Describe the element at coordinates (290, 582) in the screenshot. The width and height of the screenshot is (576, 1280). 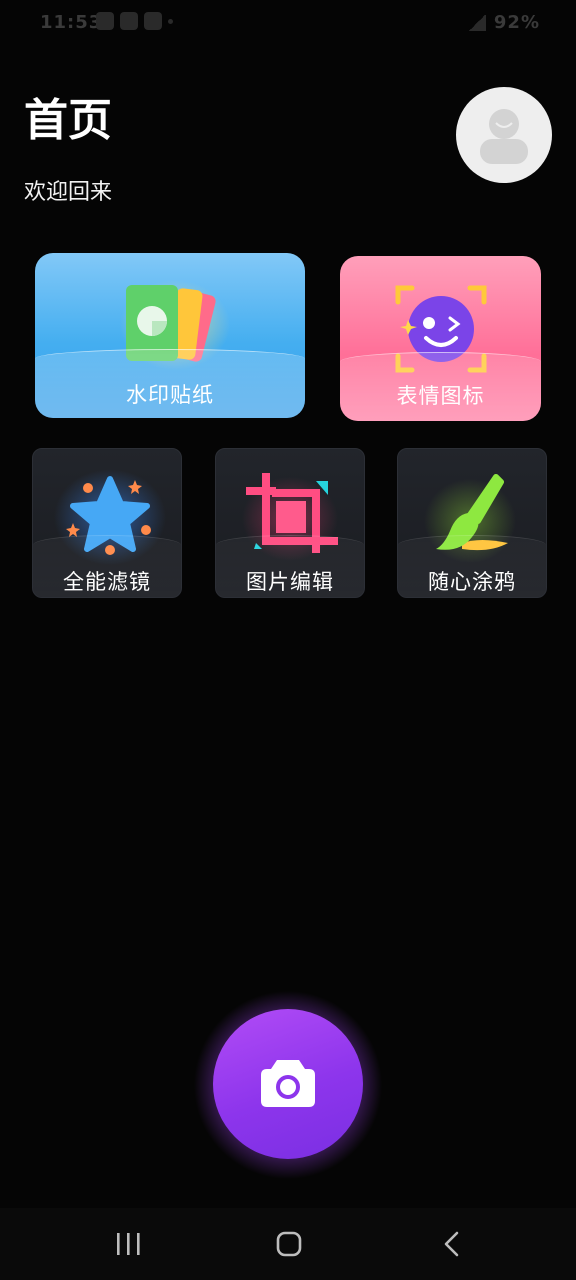
I see `image-edit-label: 图片编辑` at that location.